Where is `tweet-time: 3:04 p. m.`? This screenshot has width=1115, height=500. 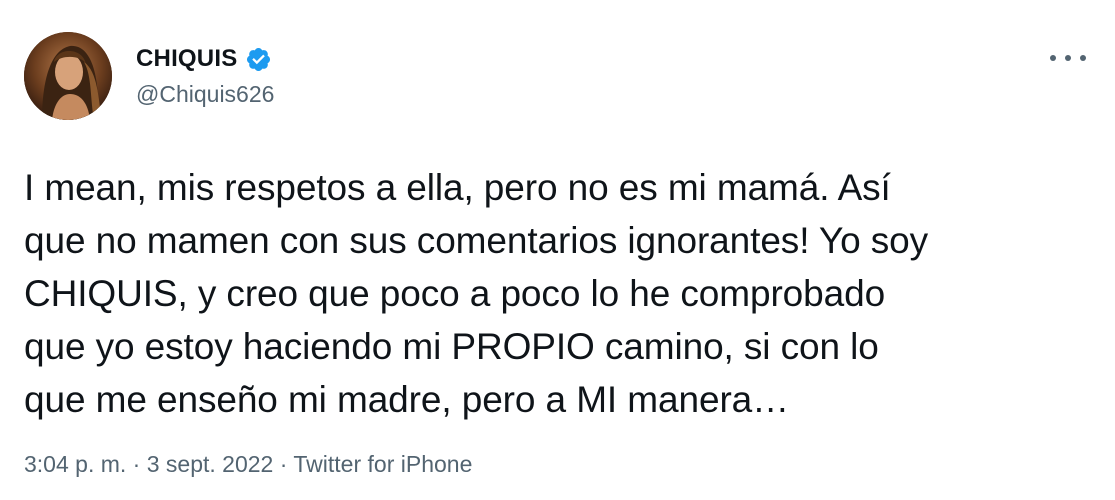 tweet-time: 3:04 p. m. is located at coordinates (75, 464).